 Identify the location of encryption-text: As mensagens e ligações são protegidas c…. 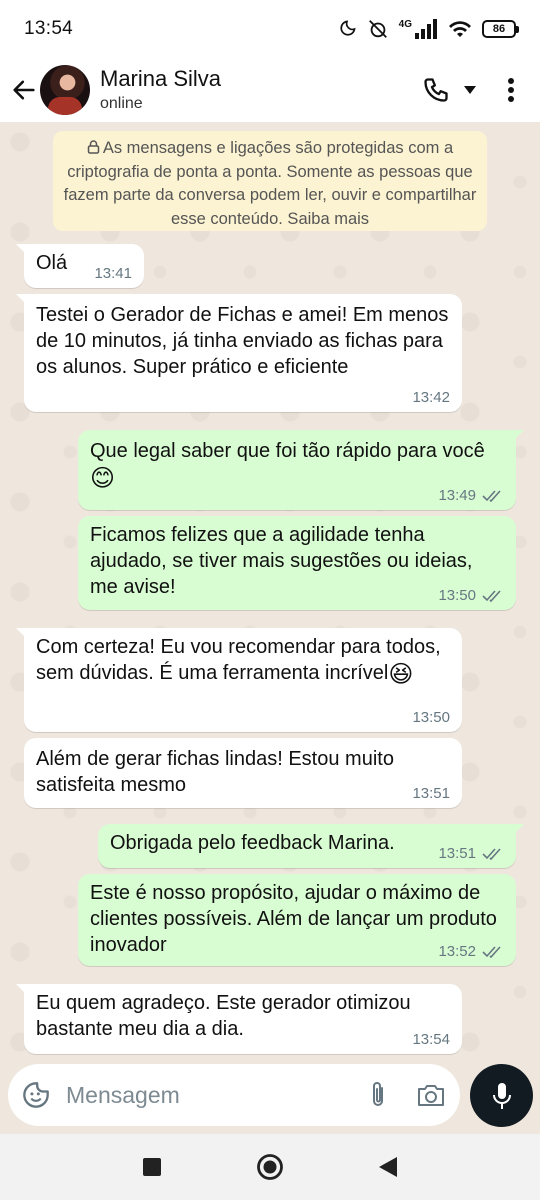
(270, 183).